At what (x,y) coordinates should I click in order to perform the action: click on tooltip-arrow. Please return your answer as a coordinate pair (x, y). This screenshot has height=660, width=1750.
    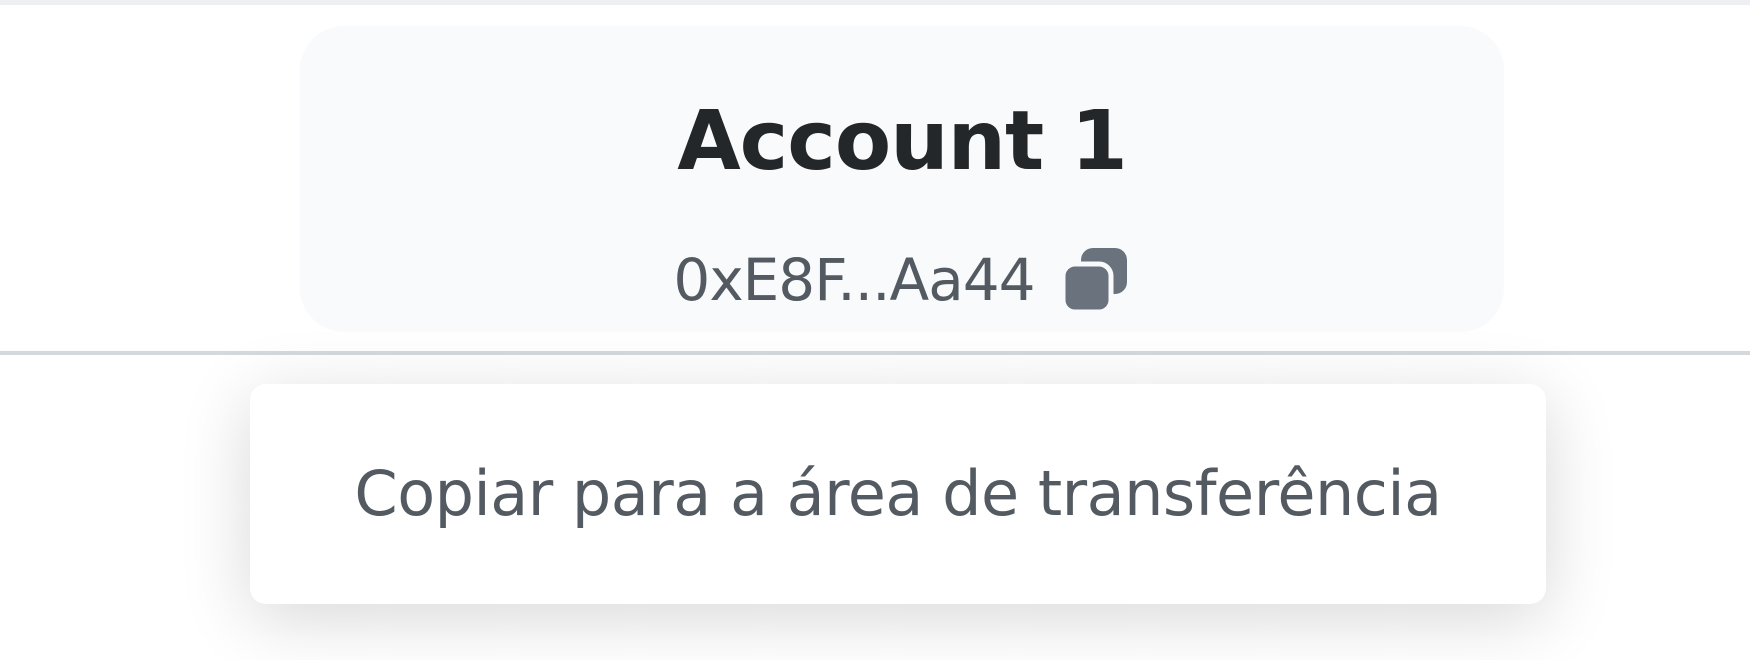
    Looking at the image, I should click on (876, 370).